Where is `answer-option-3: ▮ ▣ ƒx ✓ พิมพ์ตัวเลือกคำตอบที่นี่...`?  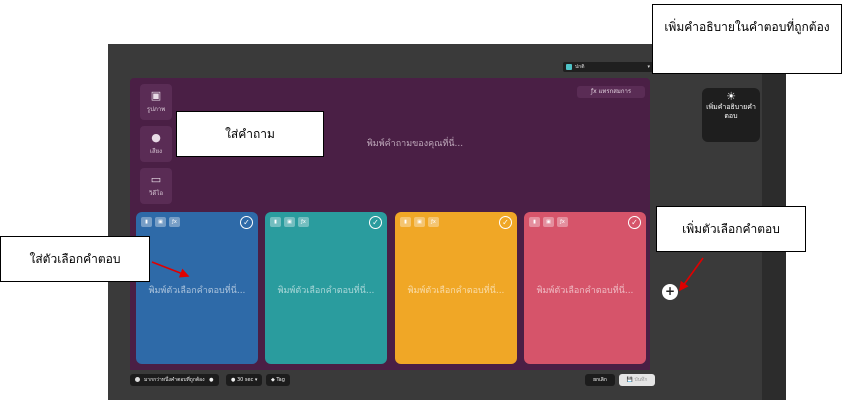
answer-option-3: ▮ ▣ ƒx ✓ พิมพ์ตัวเลือกคำตอบที่นี่... is located at coordinates (456, 288).